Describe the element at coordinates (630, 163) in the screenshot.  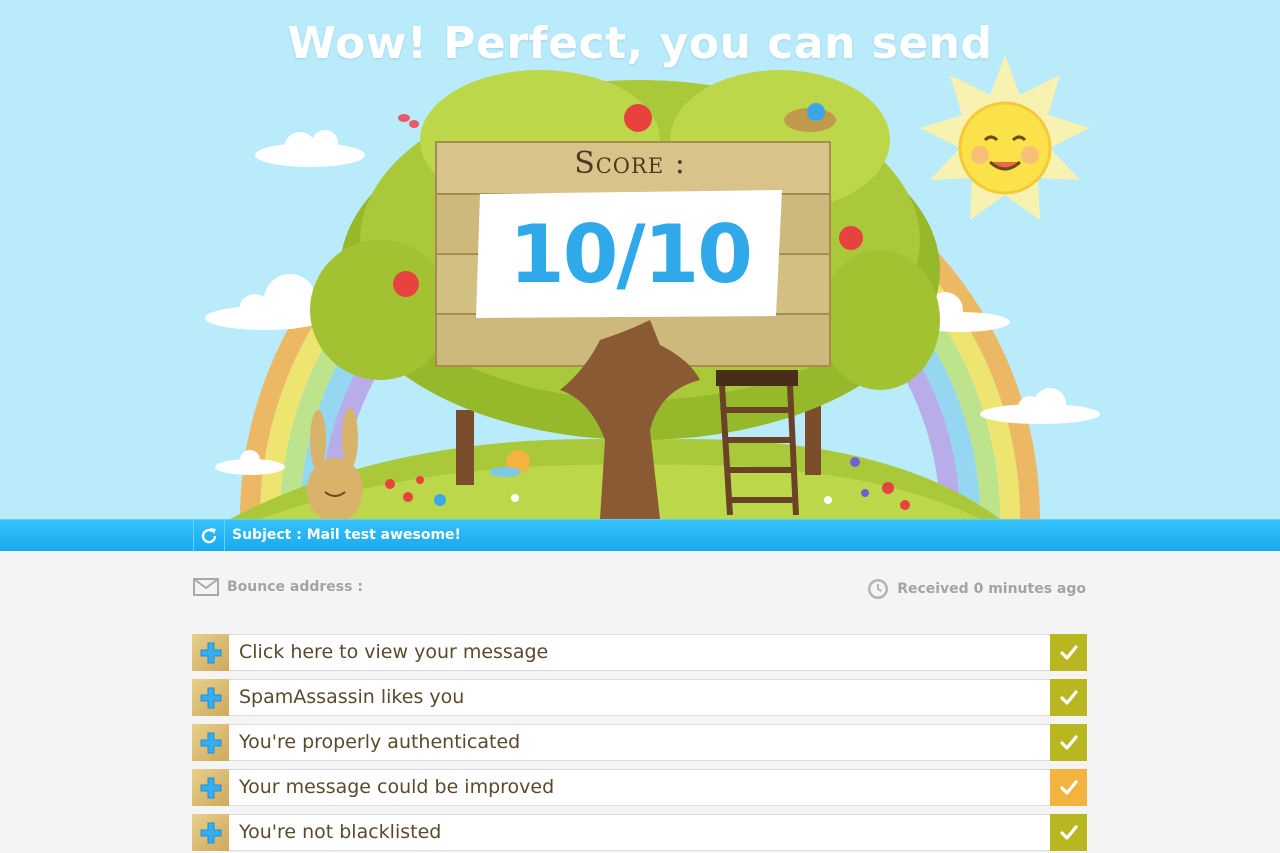
I see `score-label: Score :` at that location.